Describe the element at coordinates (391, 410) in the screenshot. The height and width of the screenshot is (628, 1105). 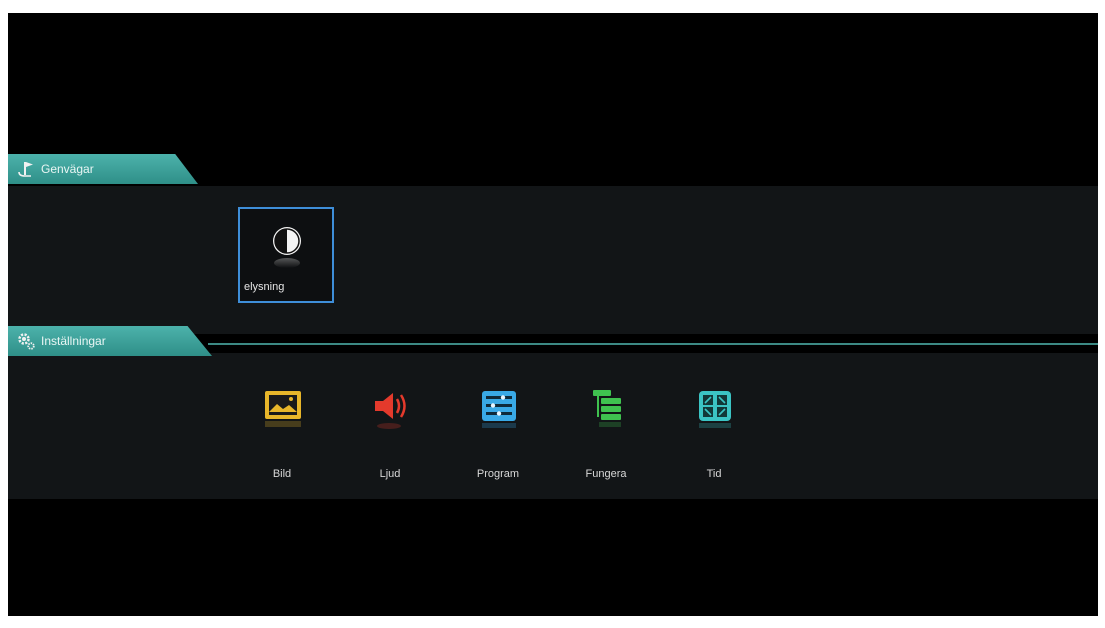
I see `speaker-icon` at that location.